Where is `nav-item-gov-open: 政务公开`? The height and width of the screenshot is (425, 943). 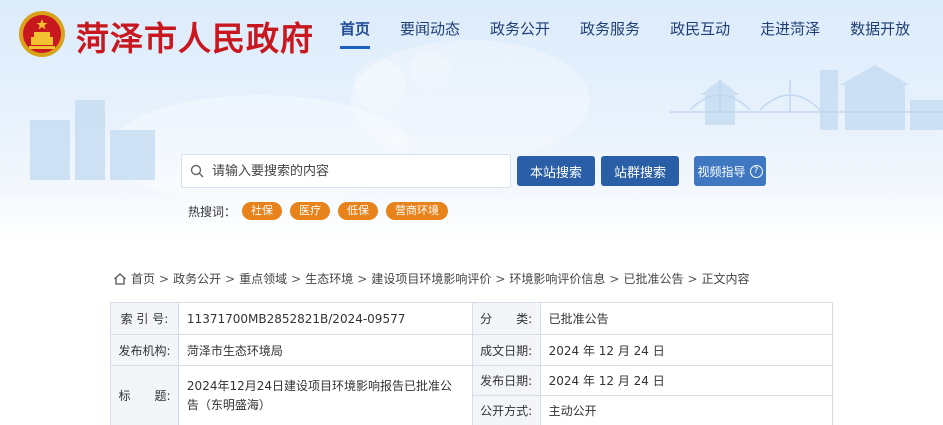
nav-item-gov-open: 政务公开 is located at coordinates (520, 29).